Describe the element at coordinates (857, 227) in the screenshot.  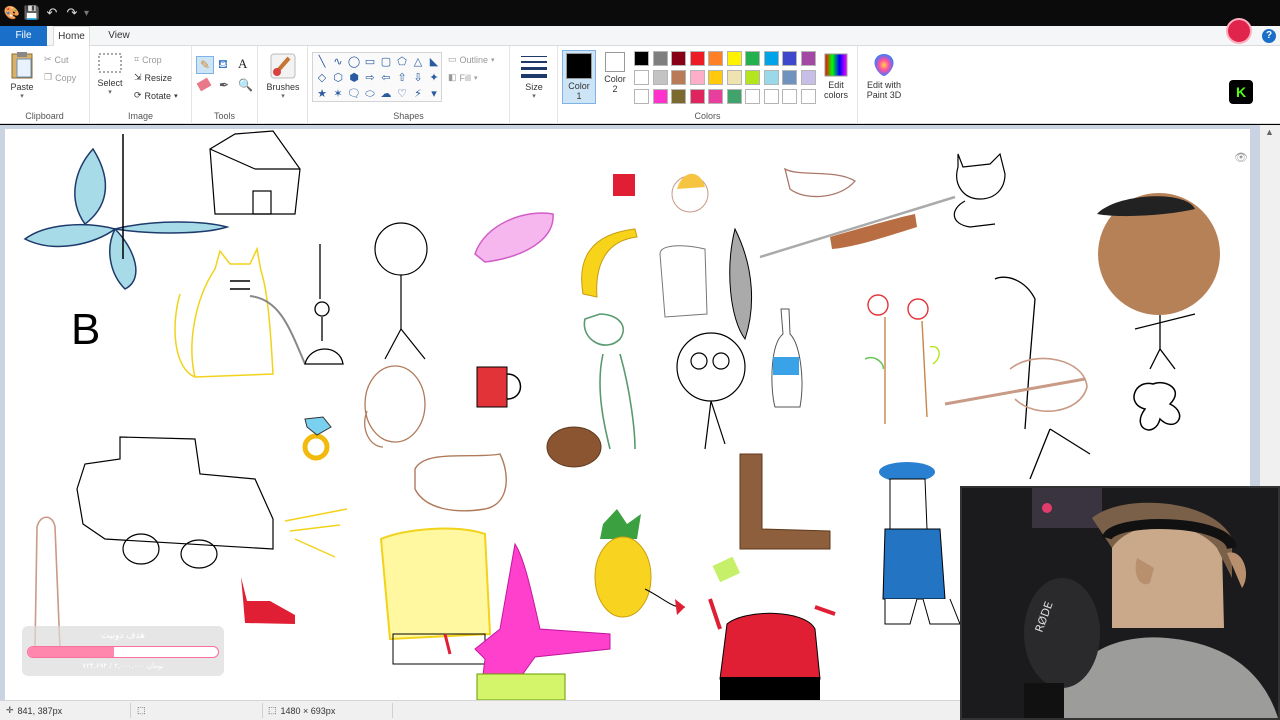
I see `skewer-drawing` at that location.